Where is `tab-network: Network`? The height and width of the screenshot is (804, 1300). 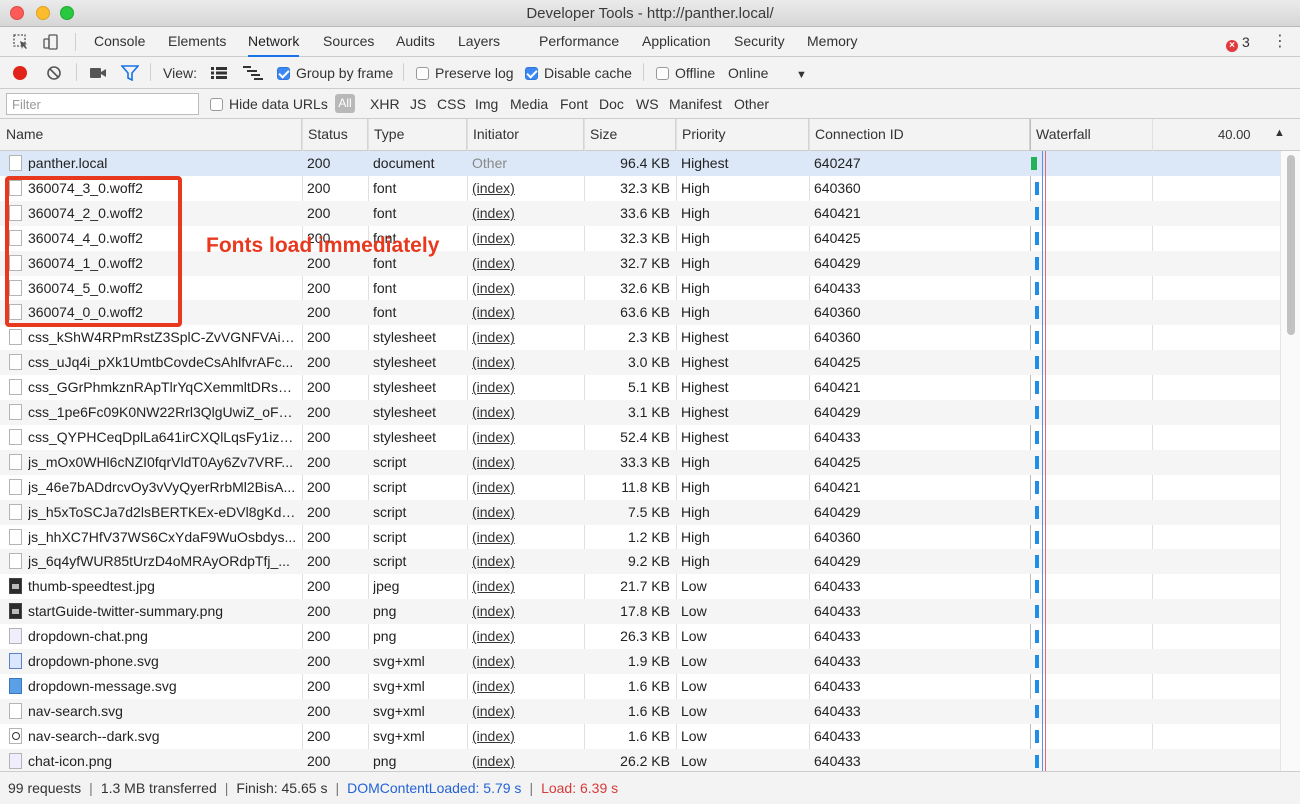
tab-network: Network is located at coordinates (274, 42).